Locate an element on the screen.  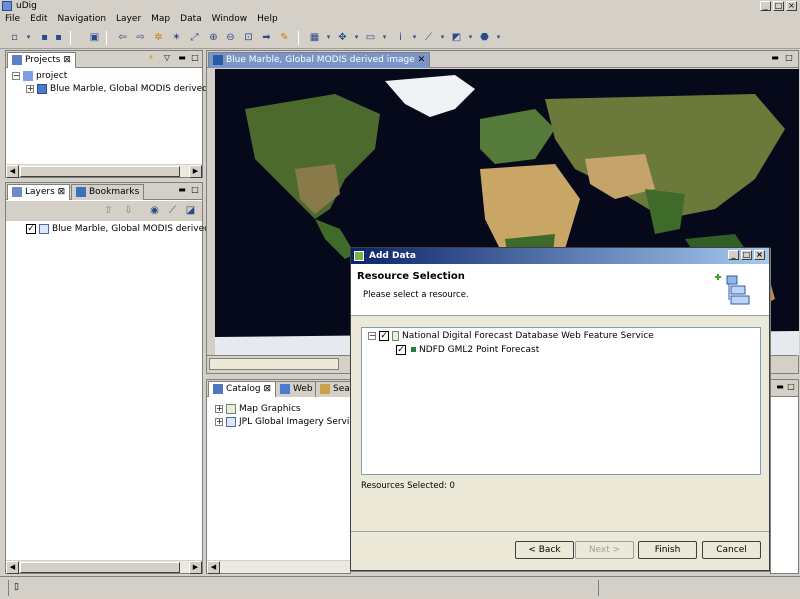
service-checkbox: ✓ is located at coordinates (384, 335).